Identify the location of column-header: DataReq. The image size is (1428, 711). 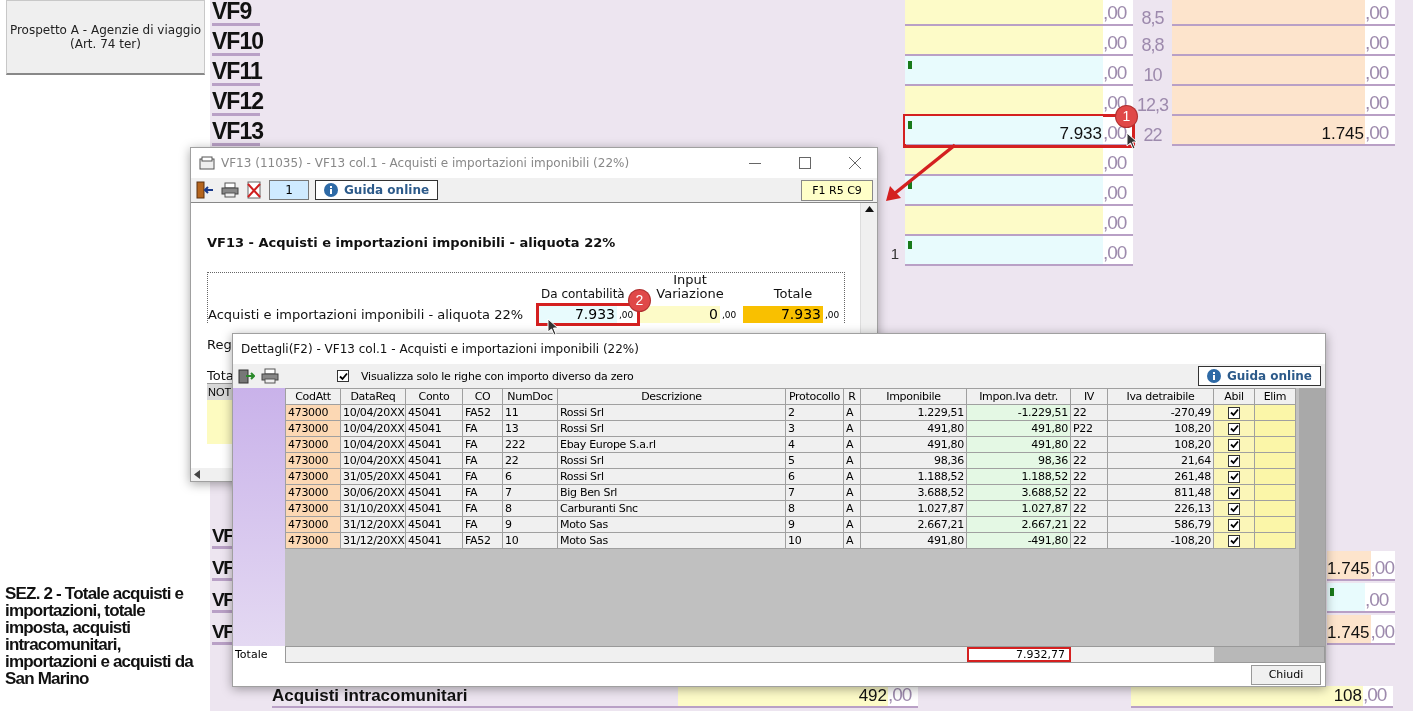
(373, 396).